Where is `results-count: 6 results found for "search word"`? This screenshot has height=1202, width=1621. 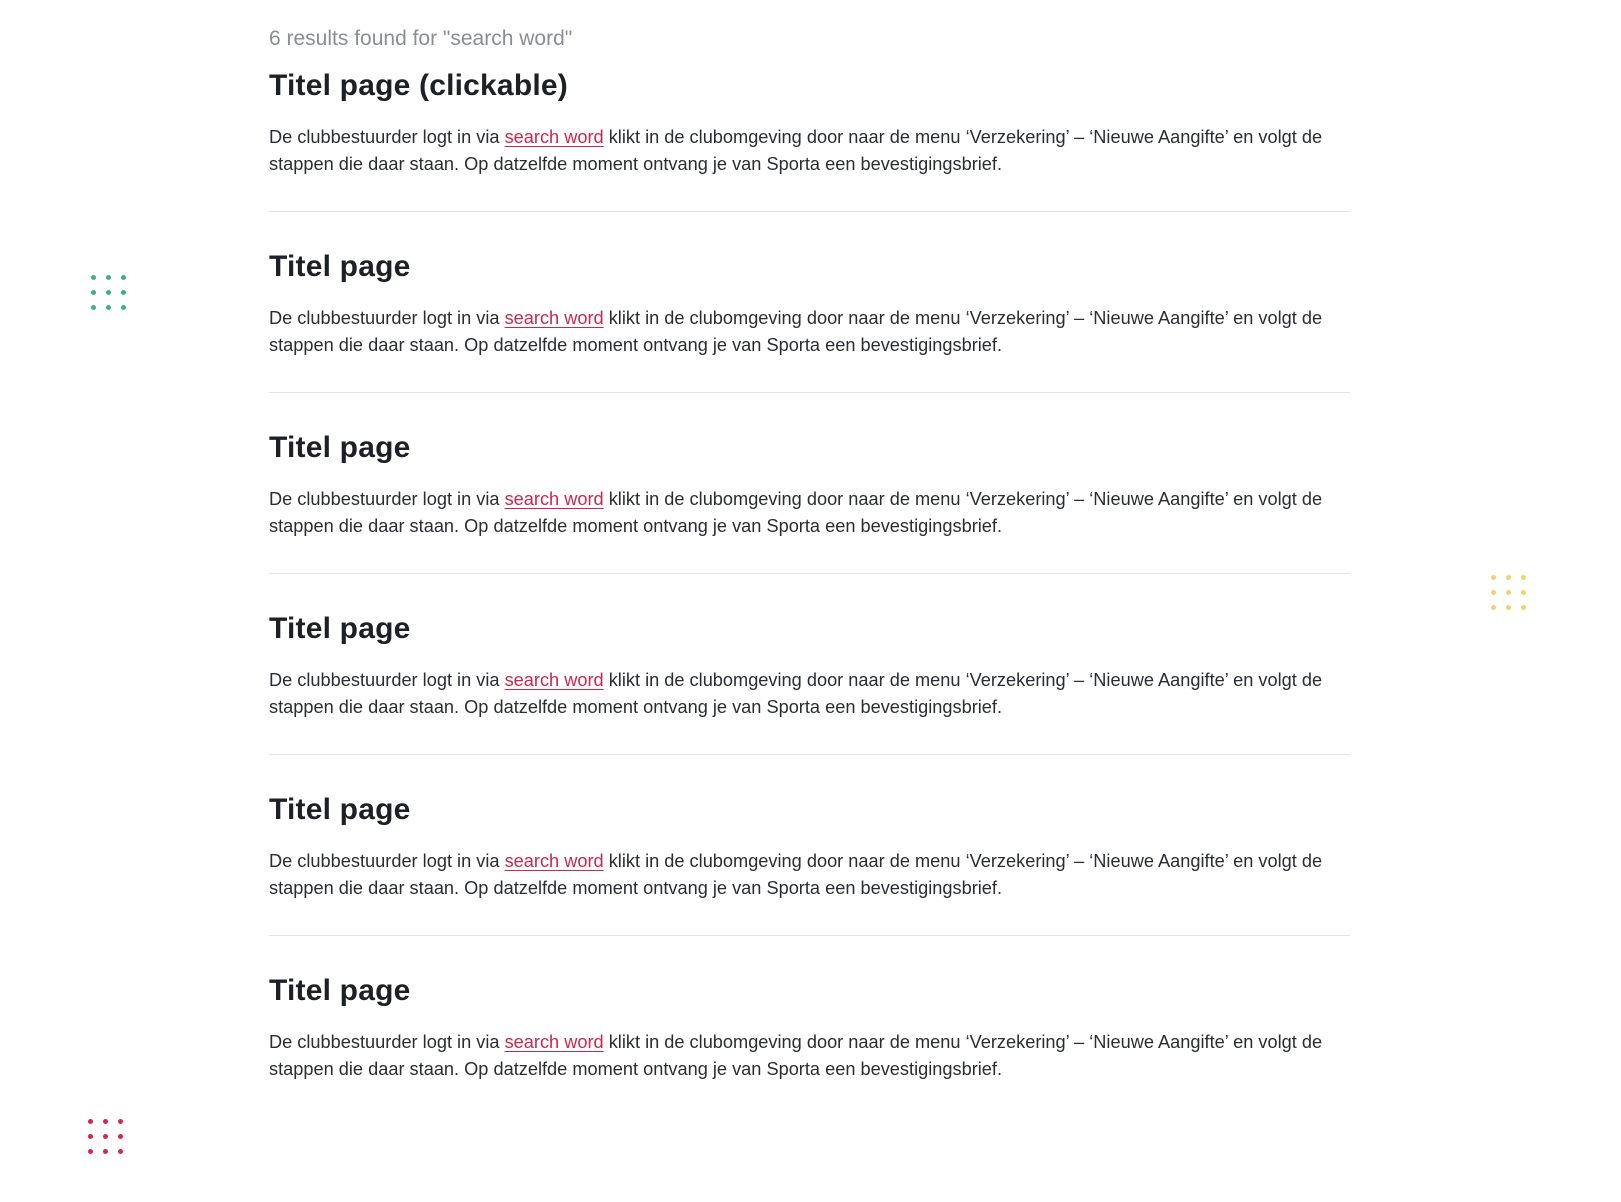 results-count: 6 results found for "search word" is located at coordinates (421, 38).